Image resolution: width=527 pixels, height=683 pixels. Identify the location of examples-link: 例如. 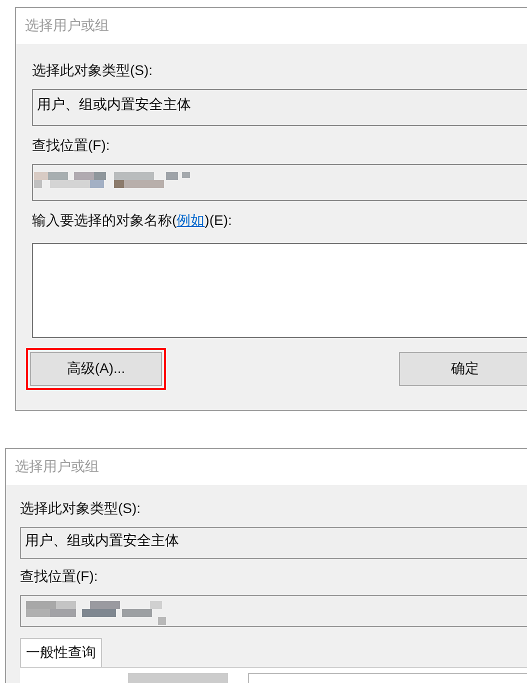
(190, 220).